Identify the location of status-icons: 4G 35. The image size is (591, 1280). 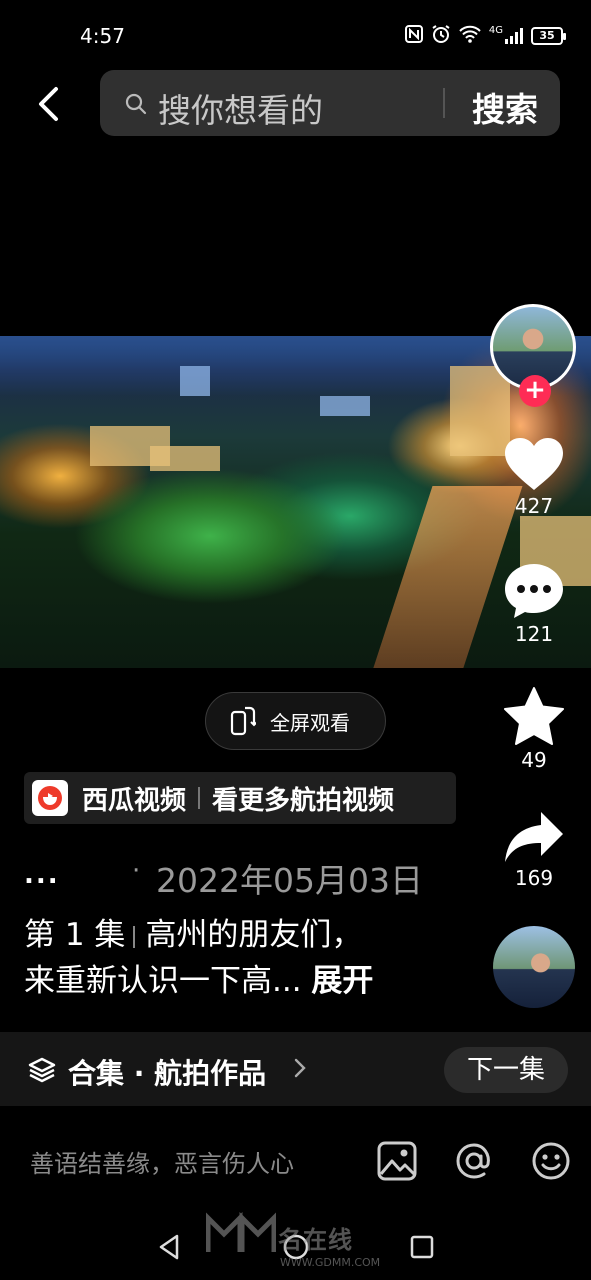
(485, 36).